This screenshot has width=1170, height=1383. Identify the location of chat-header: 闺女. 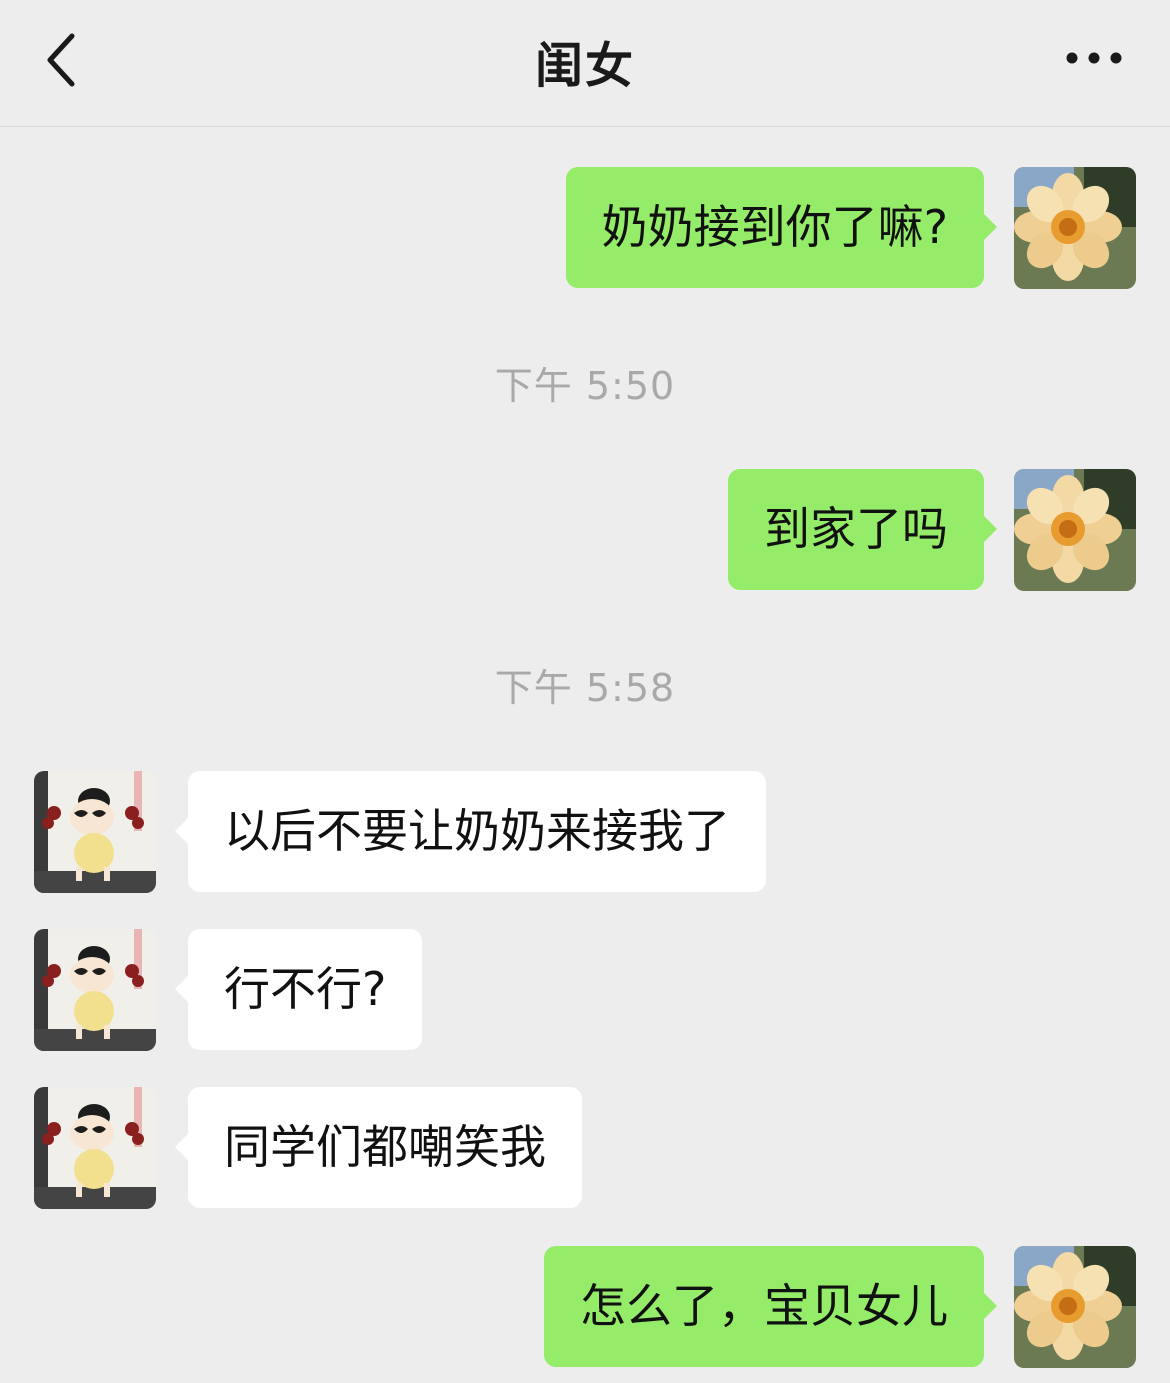
(585, 63).